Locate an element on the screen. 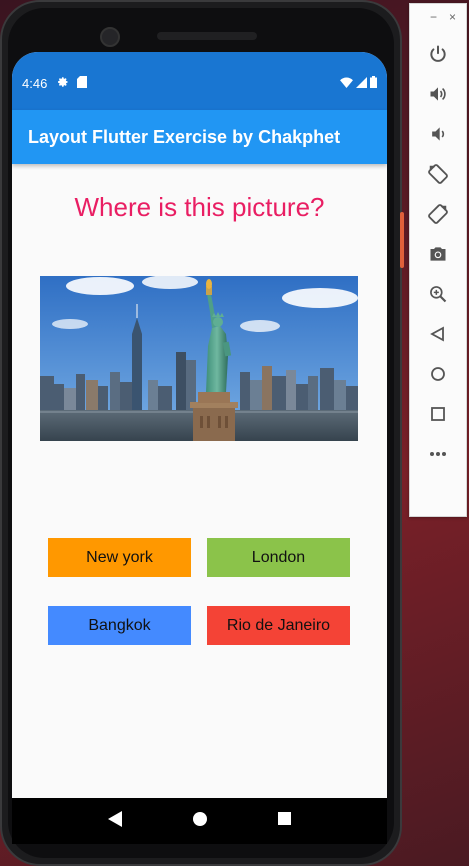 Image resolution: width=469 pixels, height=866 pixels. emulator-window-controls: − × is located at coordinates (438, 19).